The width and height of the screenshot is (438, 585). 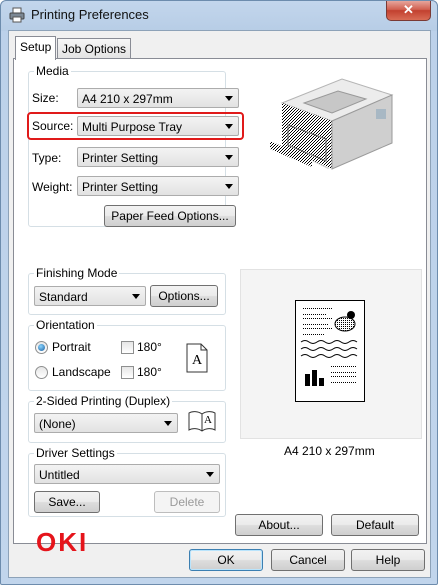 What do you see at coordinates (120, 187) in the screenshot?
I see `weight-value: Printer Setting` at bounding box center [120, 187].